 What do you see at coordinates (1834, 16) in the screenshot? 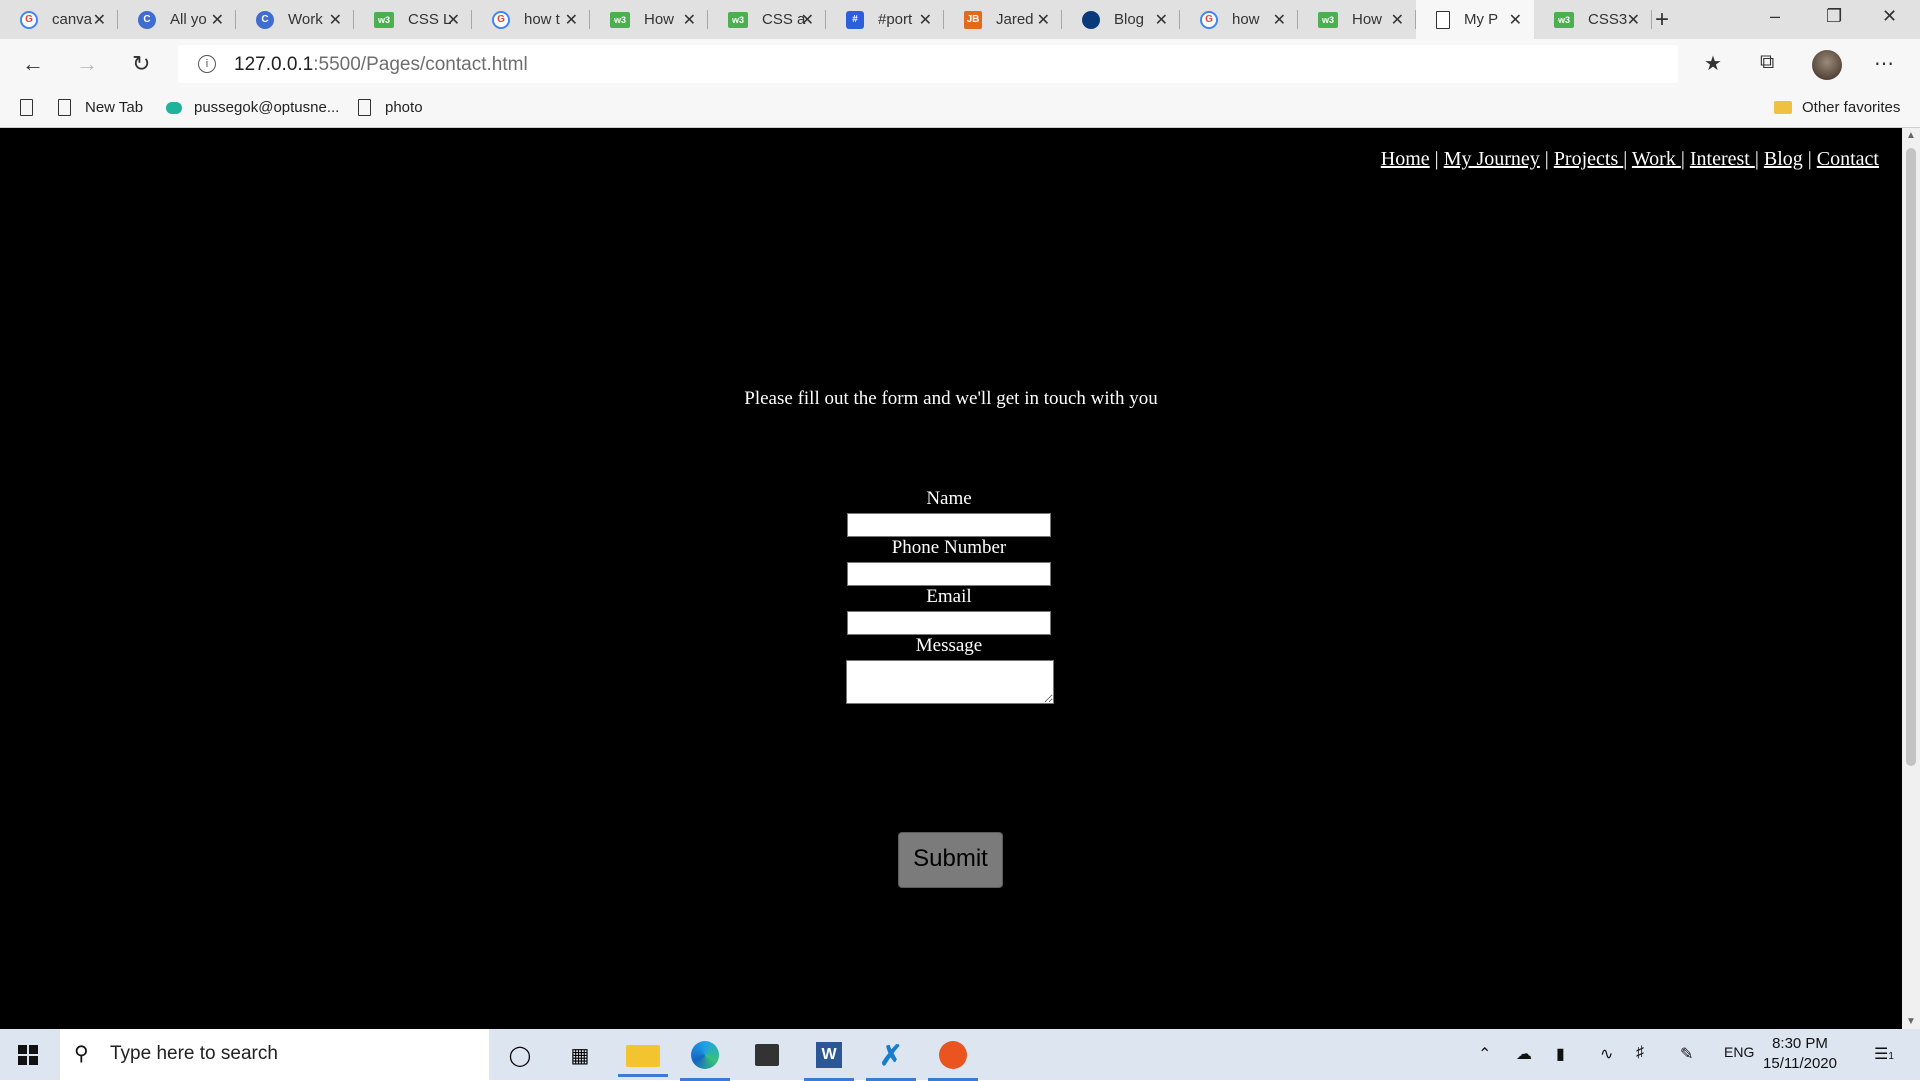
I see `restore-button: ❐` at bounding box center [1834, 16].